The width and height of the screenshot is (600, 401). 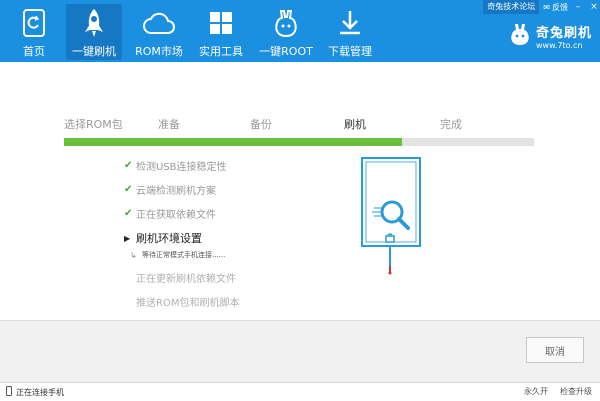 I want to click on phone-search-icon, so click(x=392, y=216).